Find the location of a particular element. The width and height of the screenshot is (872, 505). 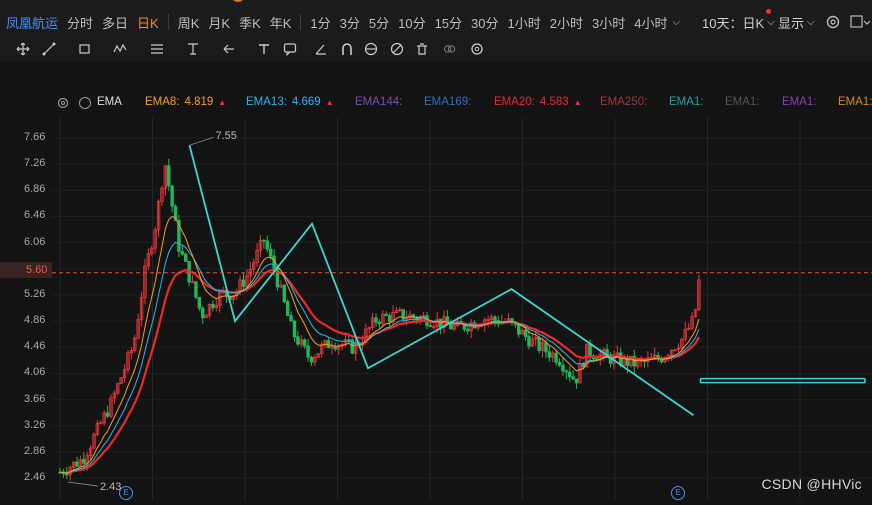

ema-legend-item: EMA13: 4.669 ▲ is located at coordinates (290, 102).